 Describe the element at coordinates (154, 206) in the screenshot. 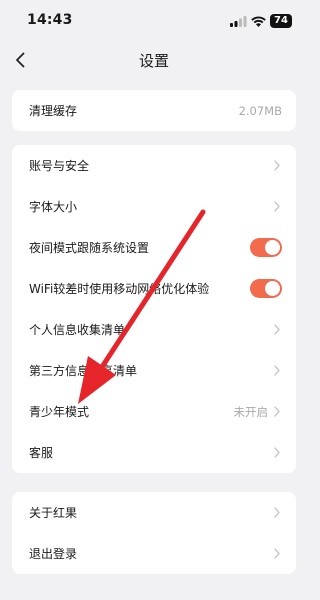

I see `font-size-row: 字体大小` at that location.